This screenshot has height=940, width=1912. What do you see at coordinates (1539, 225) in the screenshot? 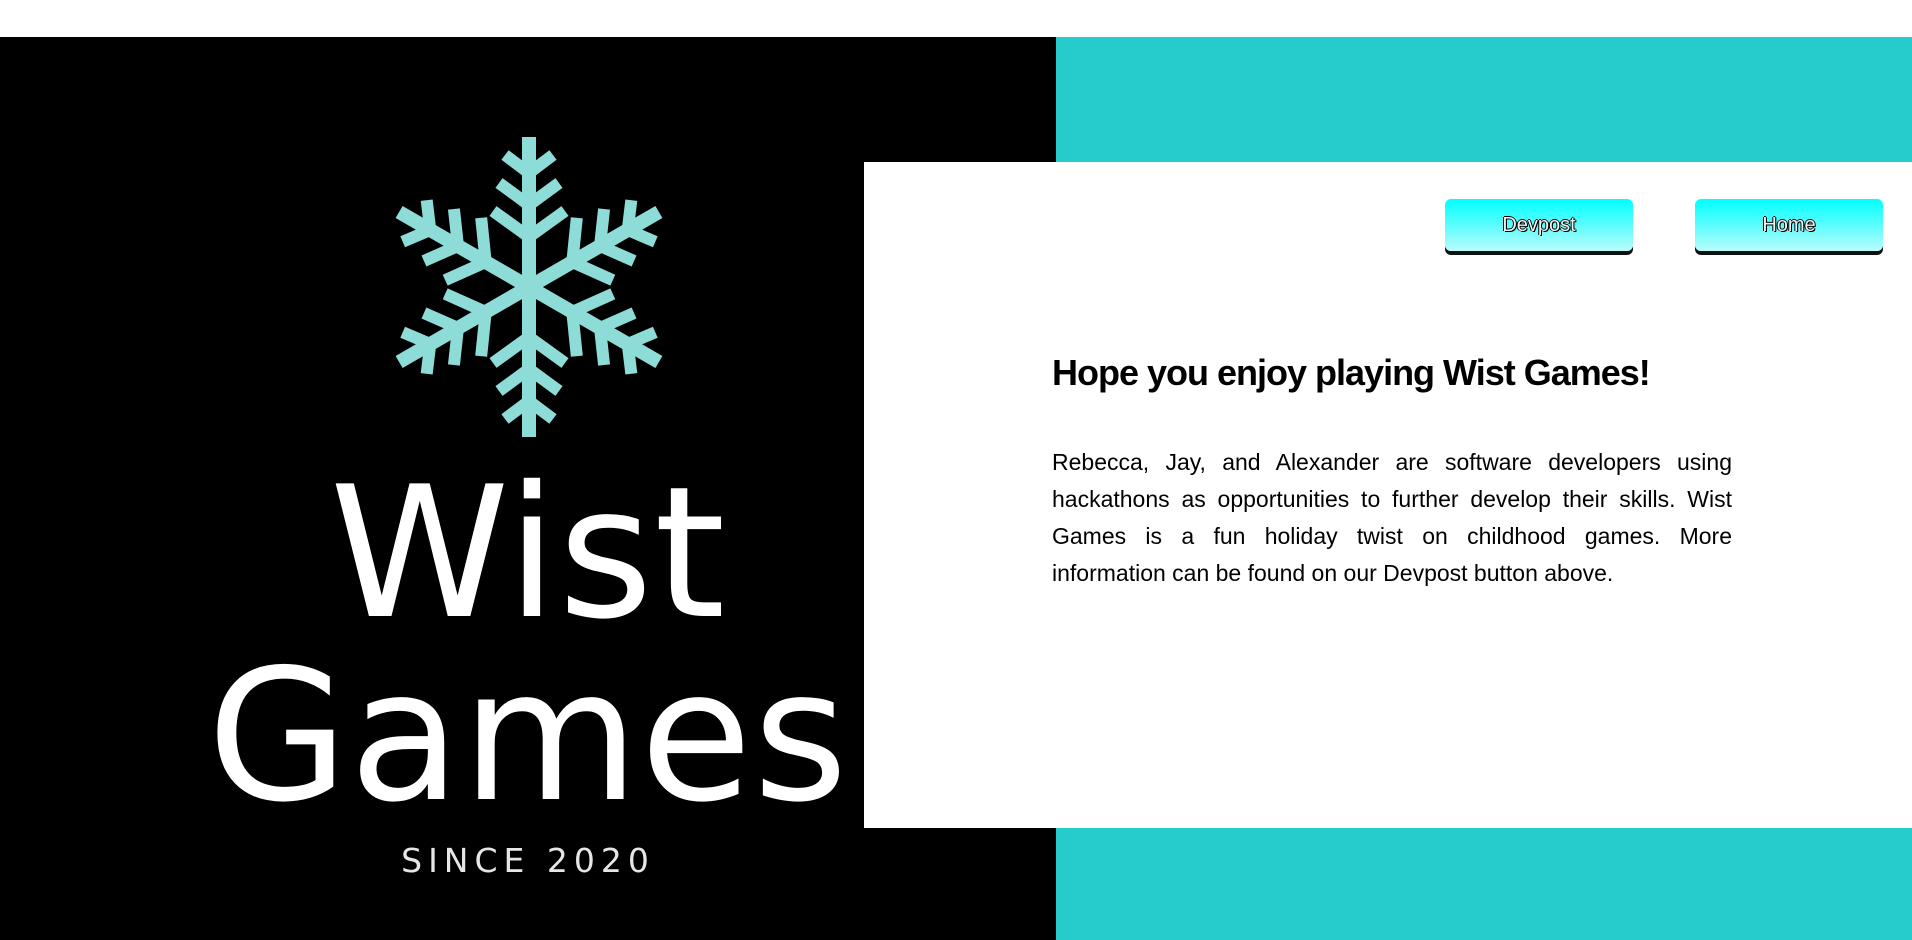
I see `devpost-button: Devpost` at bounding box center [1539, 225].